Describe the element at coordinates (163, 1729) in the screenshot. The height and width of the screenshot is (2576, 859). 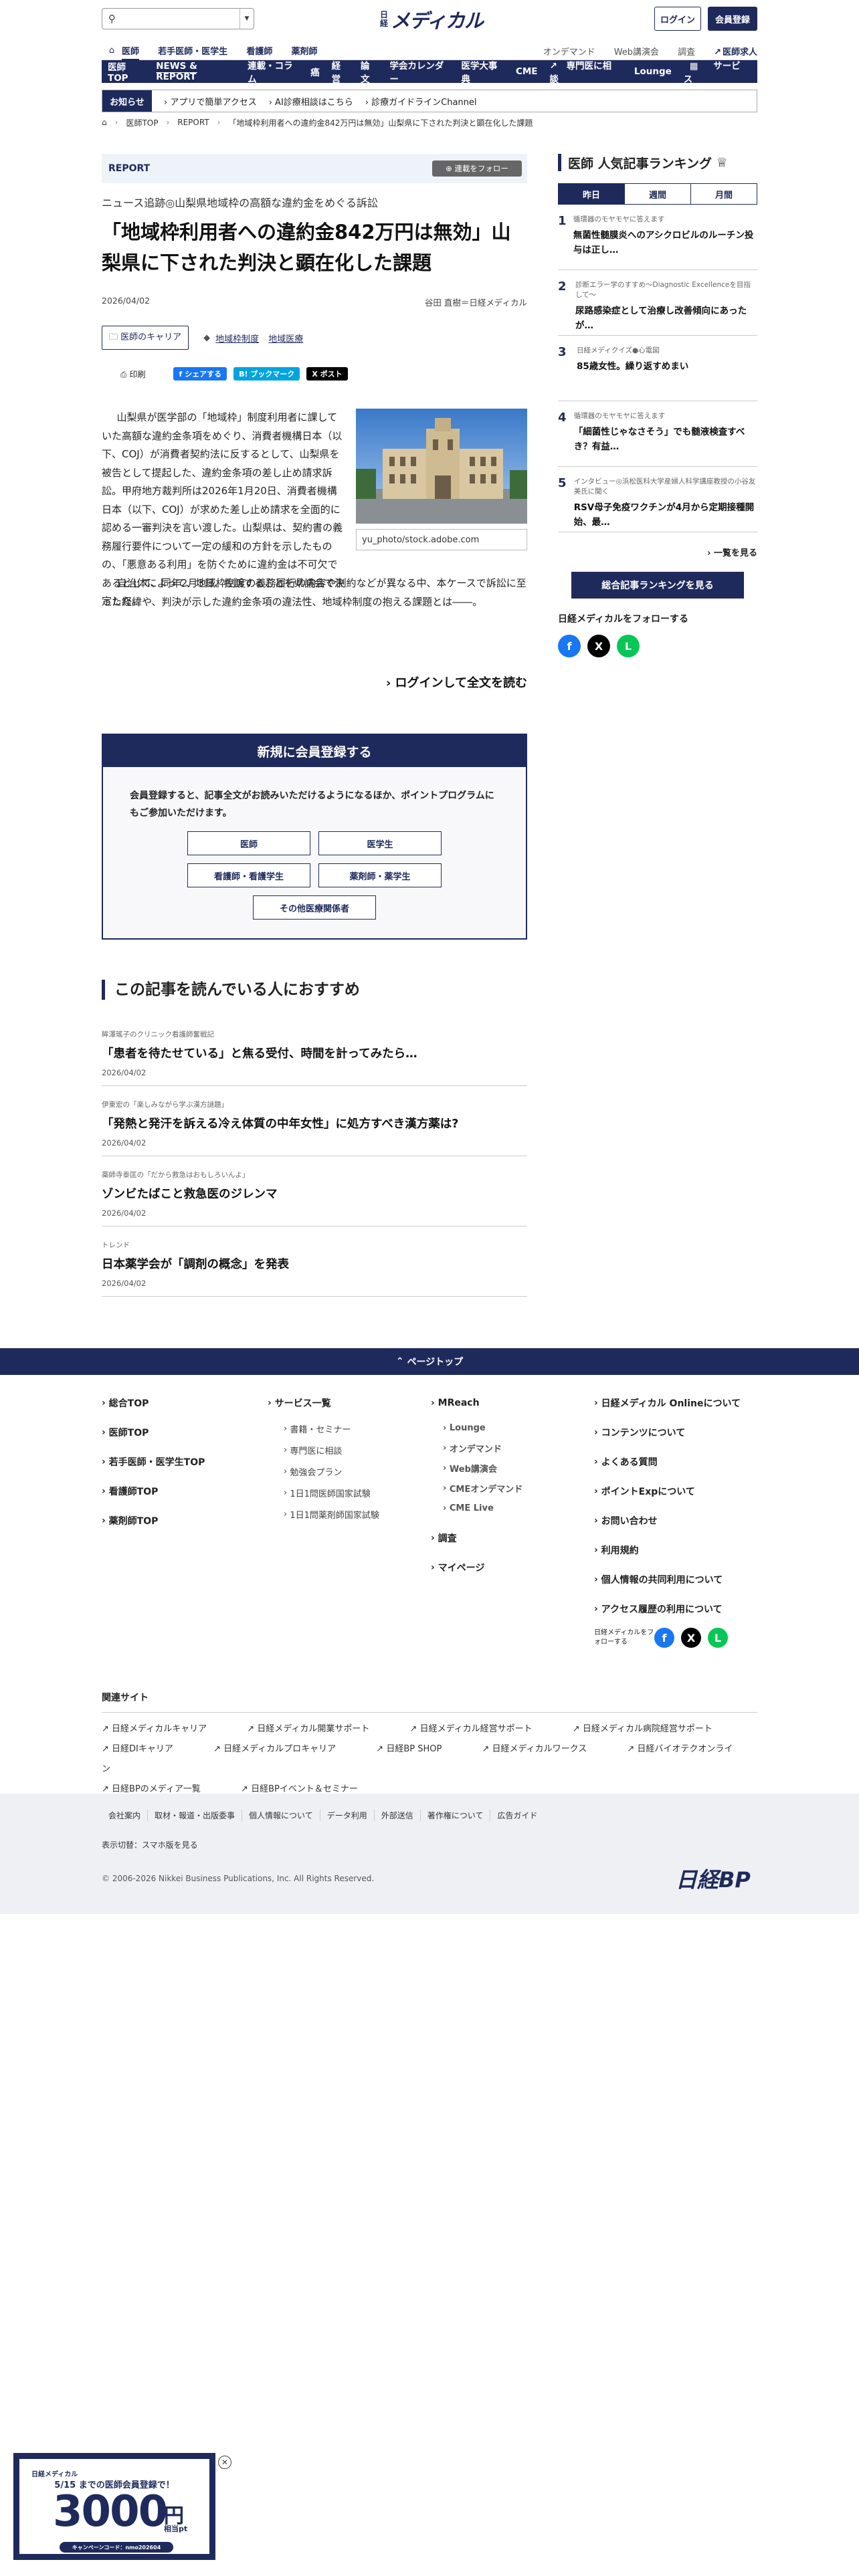
I see `related-link: ↗ 日経メディカルキャリア` at that location.